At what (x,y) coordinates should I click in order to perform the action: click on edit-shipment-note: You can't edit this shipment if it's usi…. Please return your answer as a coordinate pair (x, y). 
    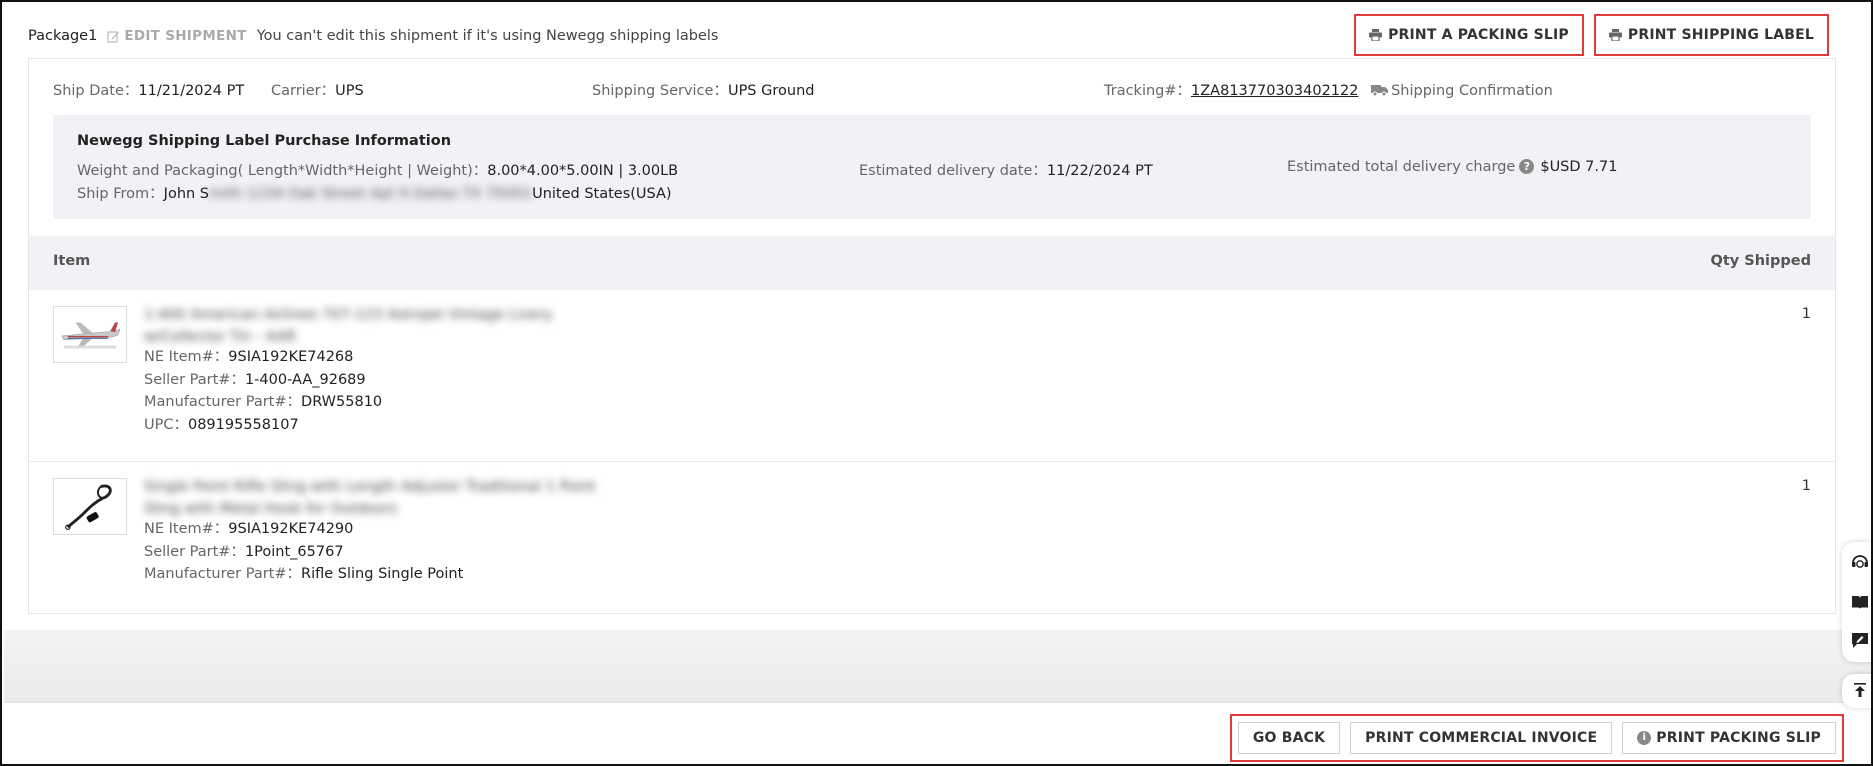
    Looking at the image, I should click on (487, 36).